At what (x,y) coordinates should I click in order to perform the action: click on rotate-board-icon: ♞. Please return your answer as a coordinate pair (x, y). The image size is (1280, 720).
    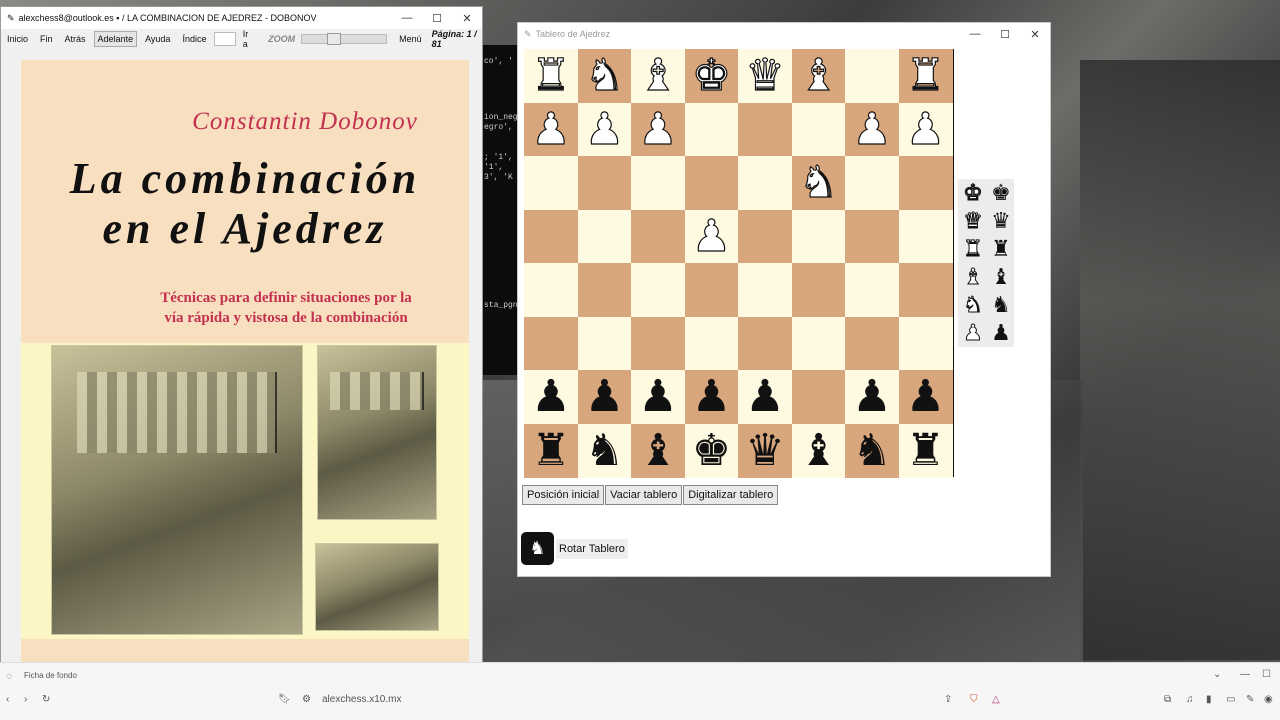
    Looking at the image, I should click on (537, 548).